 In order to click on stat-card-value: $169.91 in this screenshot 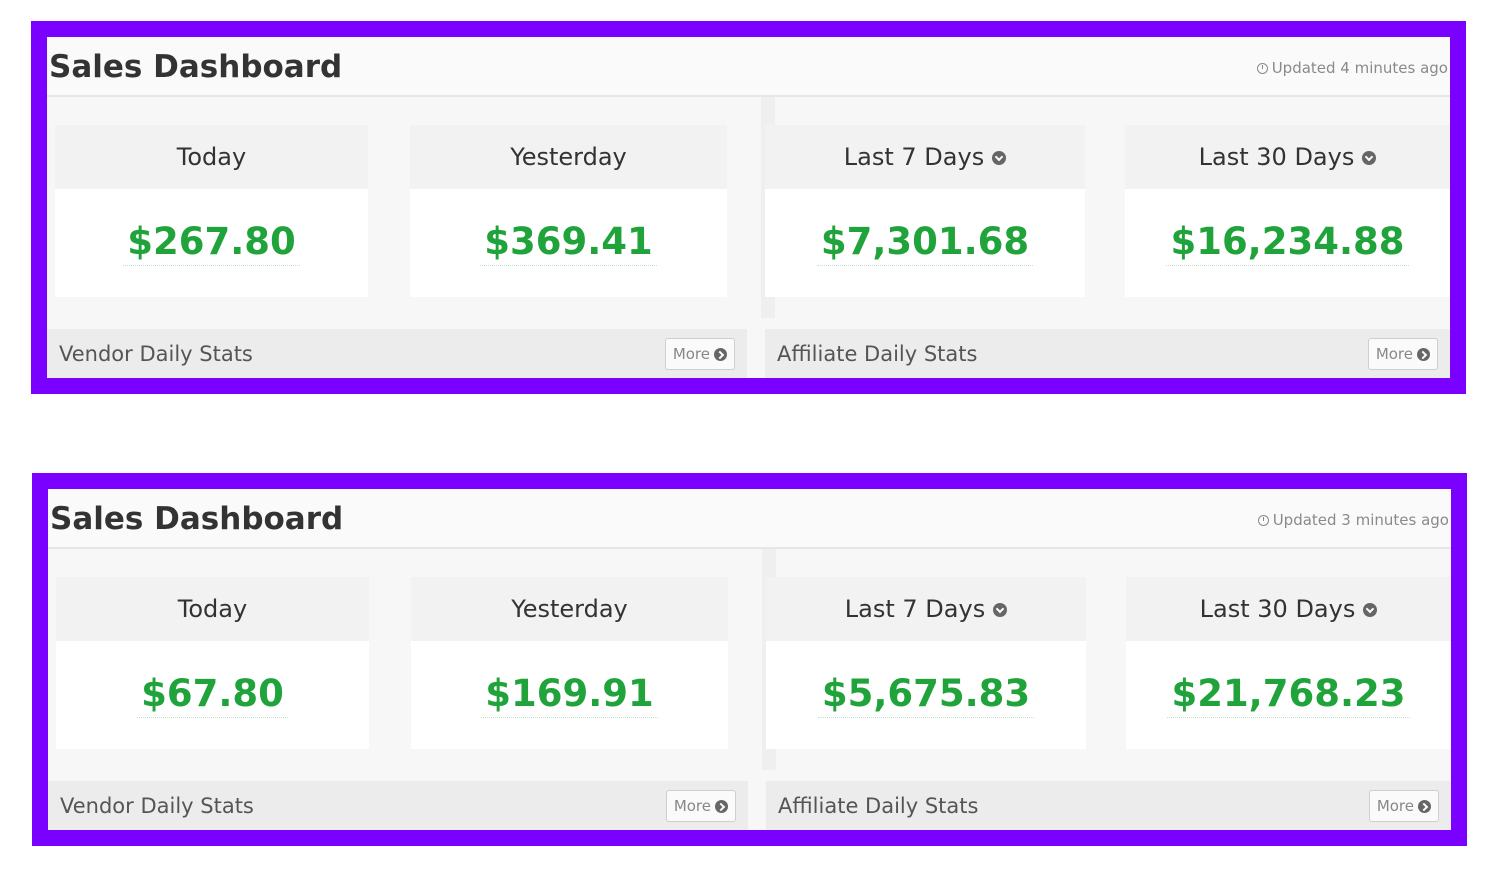, I will do `click(569, 695)`.